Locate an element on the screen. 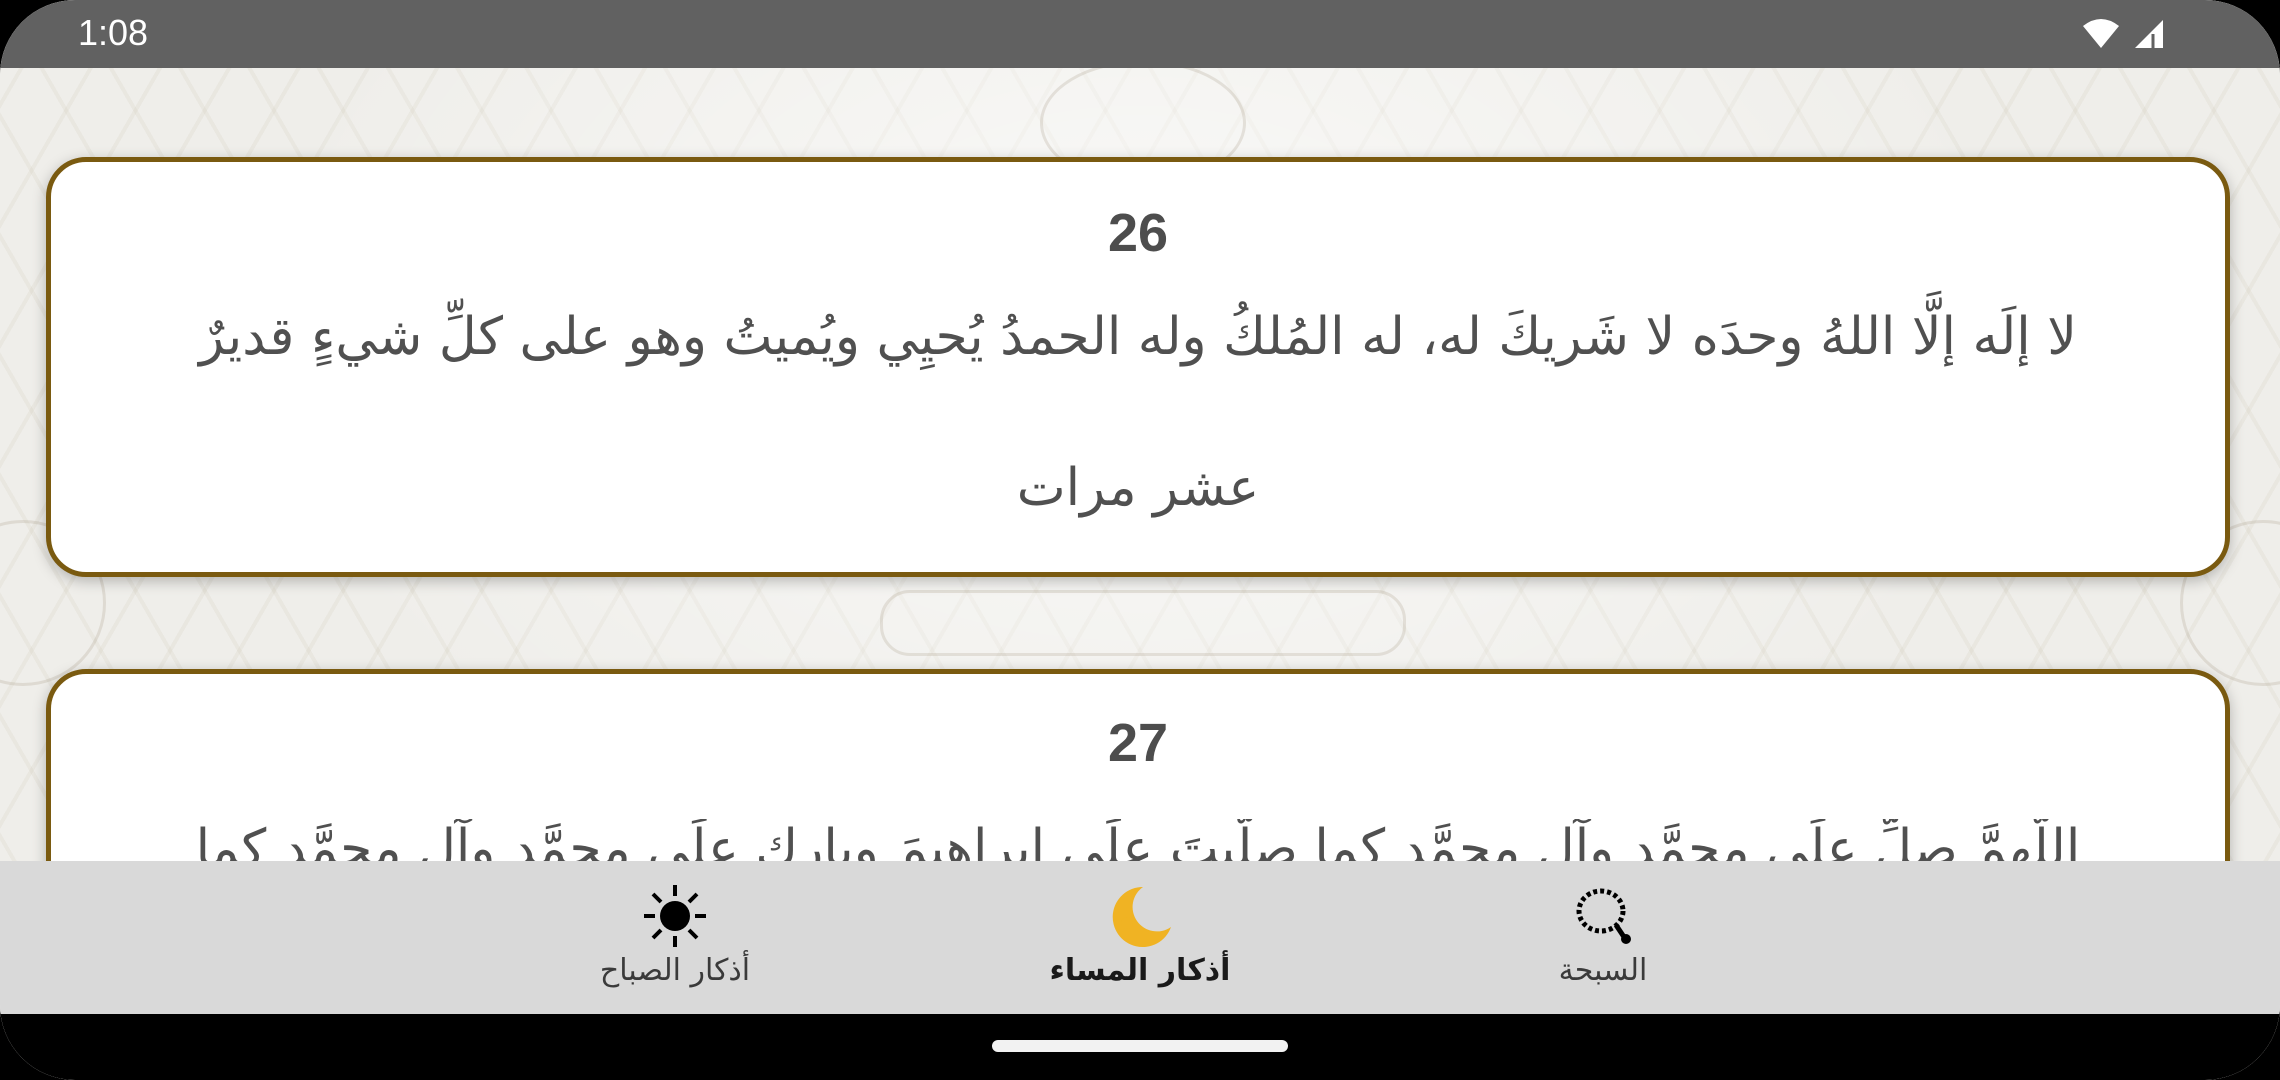 This screenshot has width=2280, height=1080. dhikr-number: 27 is located at coordinates (1138, 743).